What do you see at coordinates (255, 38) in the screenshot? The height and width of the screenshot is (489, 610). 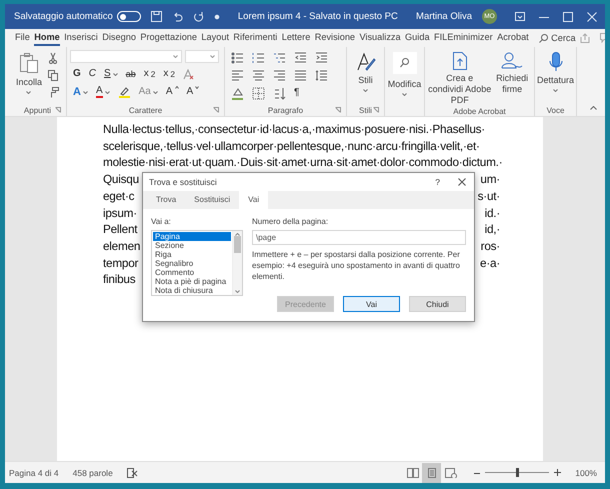 I see `menu-tab: Riferimenti` at bounding box center [255, 38].